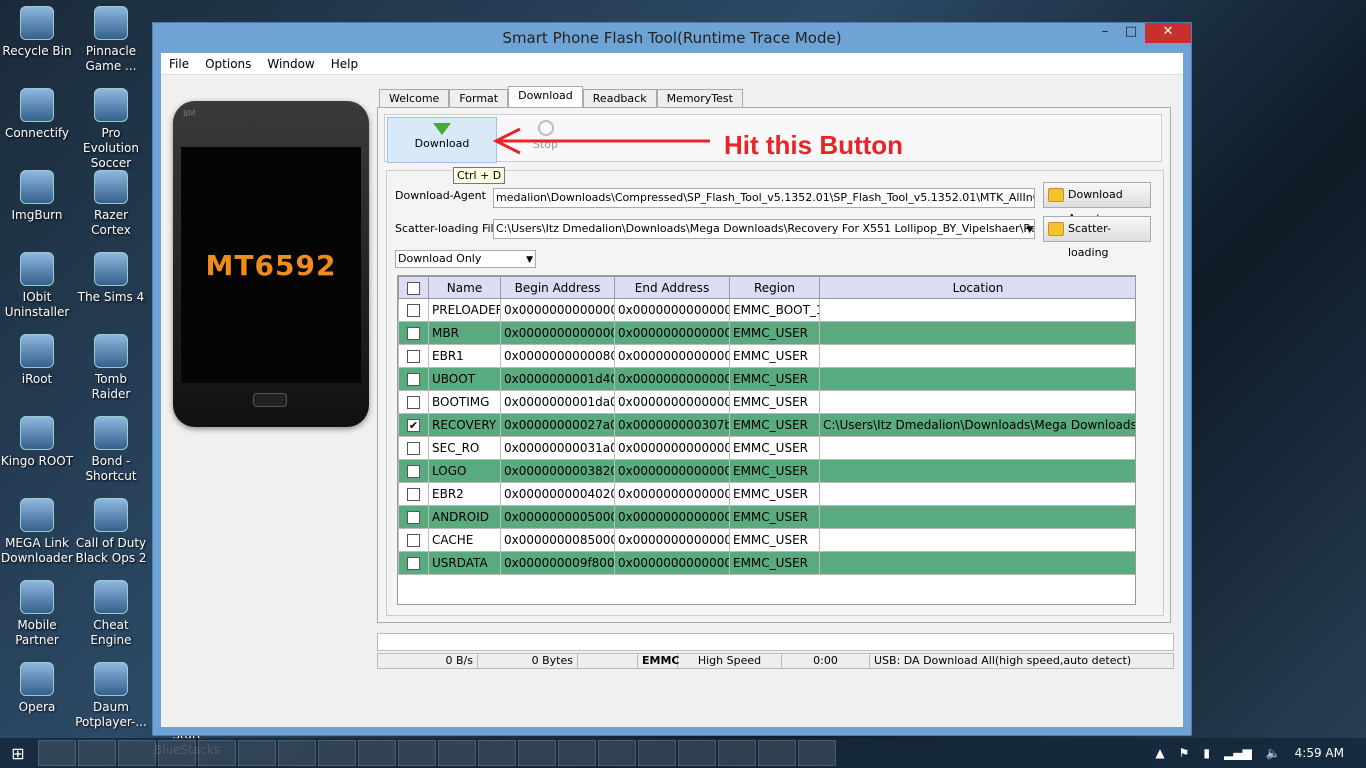  Describe the element at coordinates (414, 98) in the screenshot. I see `tab-welcome: Welcome` at that location.